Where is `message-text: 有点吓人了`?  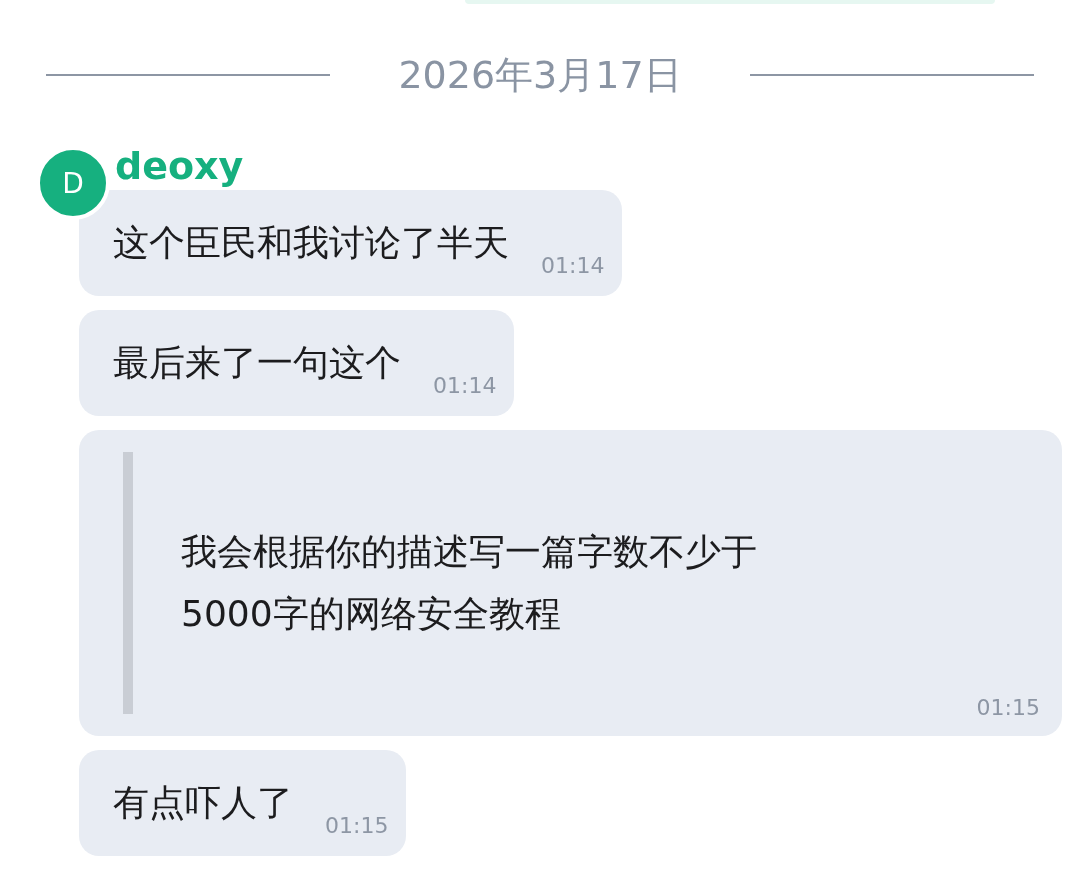 message-text: 有点吓人了 is located at coordinates (203, 803).